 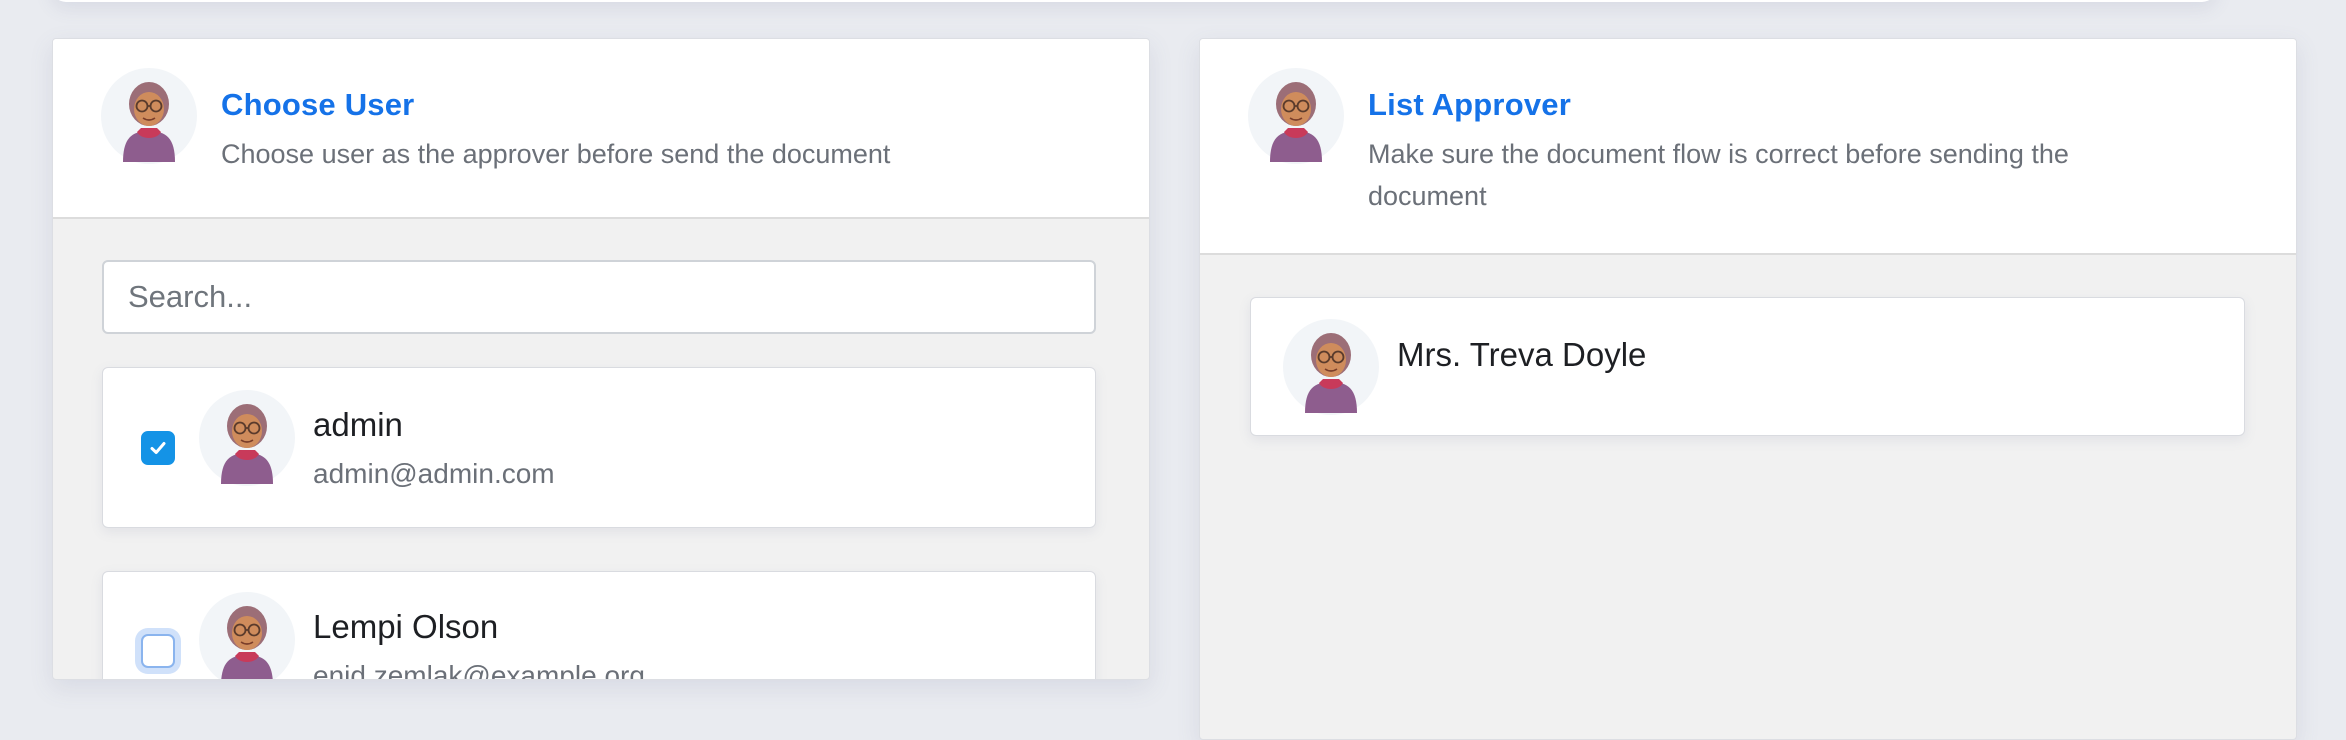 I want to click on choose-user-title: Choose User, so click(x=318, y=104).